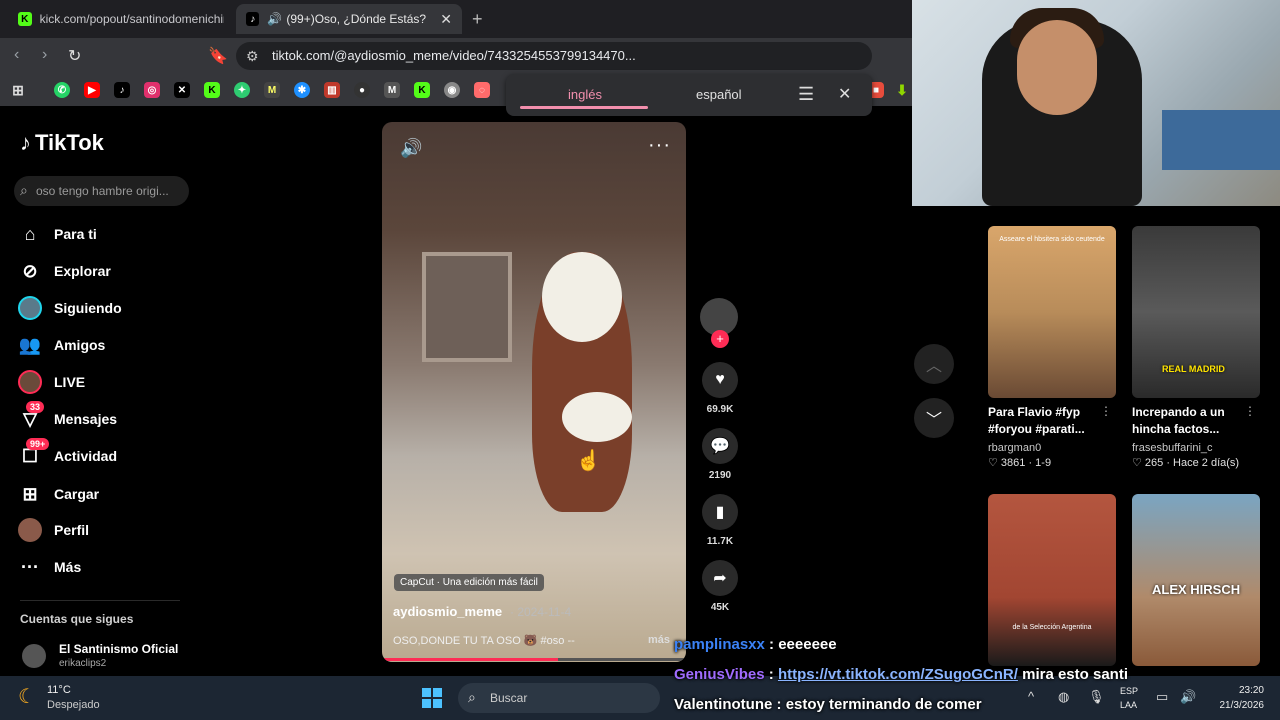 This screenshot has width=1280, height=720. What do you see at coordinates (362, 90) in the screenshot?
I see `github-icon: ●` at bounding box center [362, 90].